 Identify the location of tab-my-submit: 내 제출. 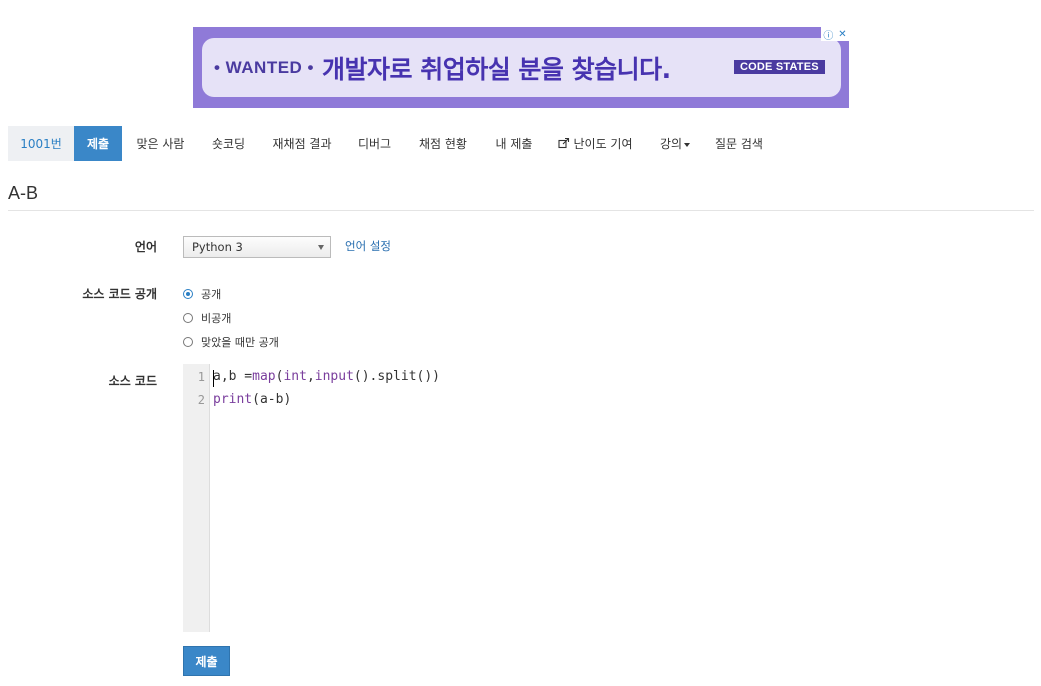
(514, 143).